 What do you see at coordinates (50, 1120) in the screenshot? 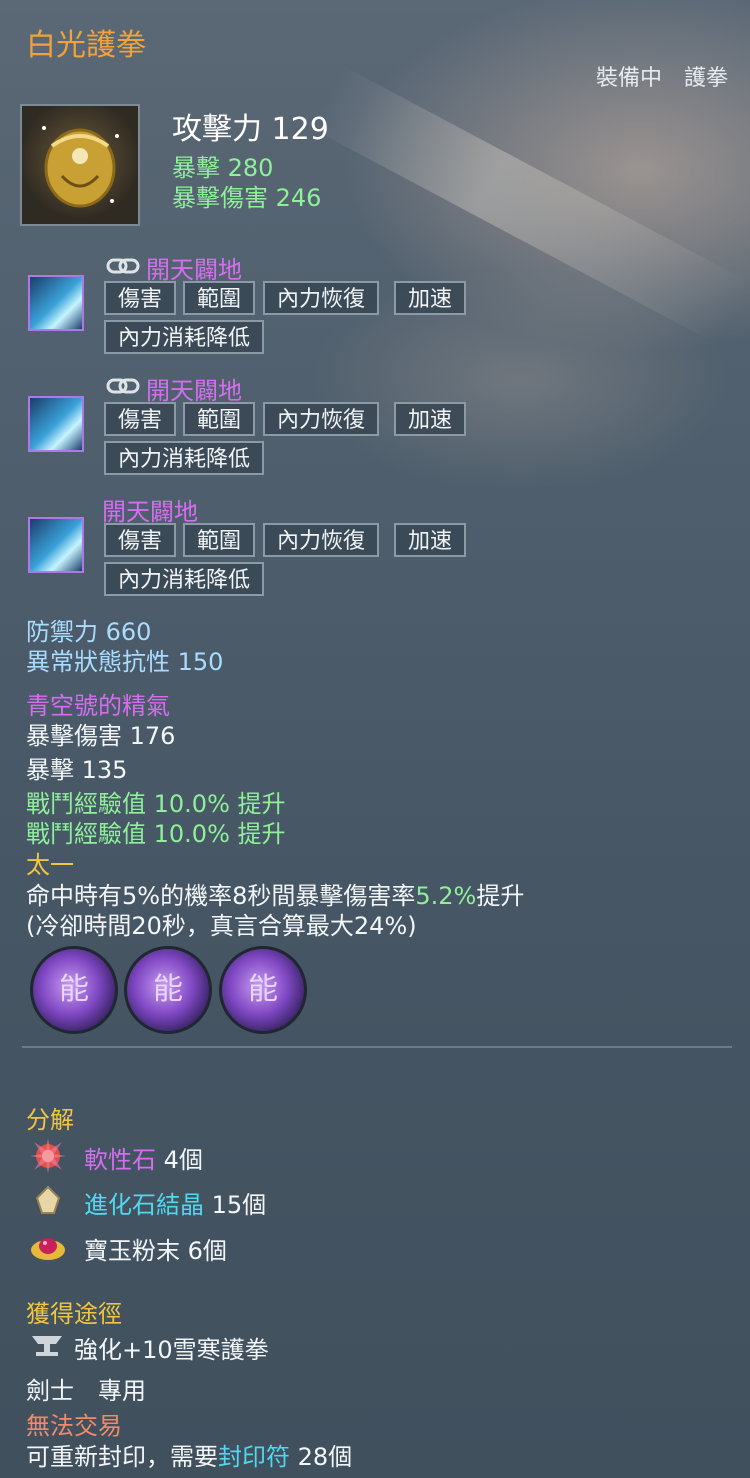
I see `decompose-title: 分解` at bounding box center [50, 1120].